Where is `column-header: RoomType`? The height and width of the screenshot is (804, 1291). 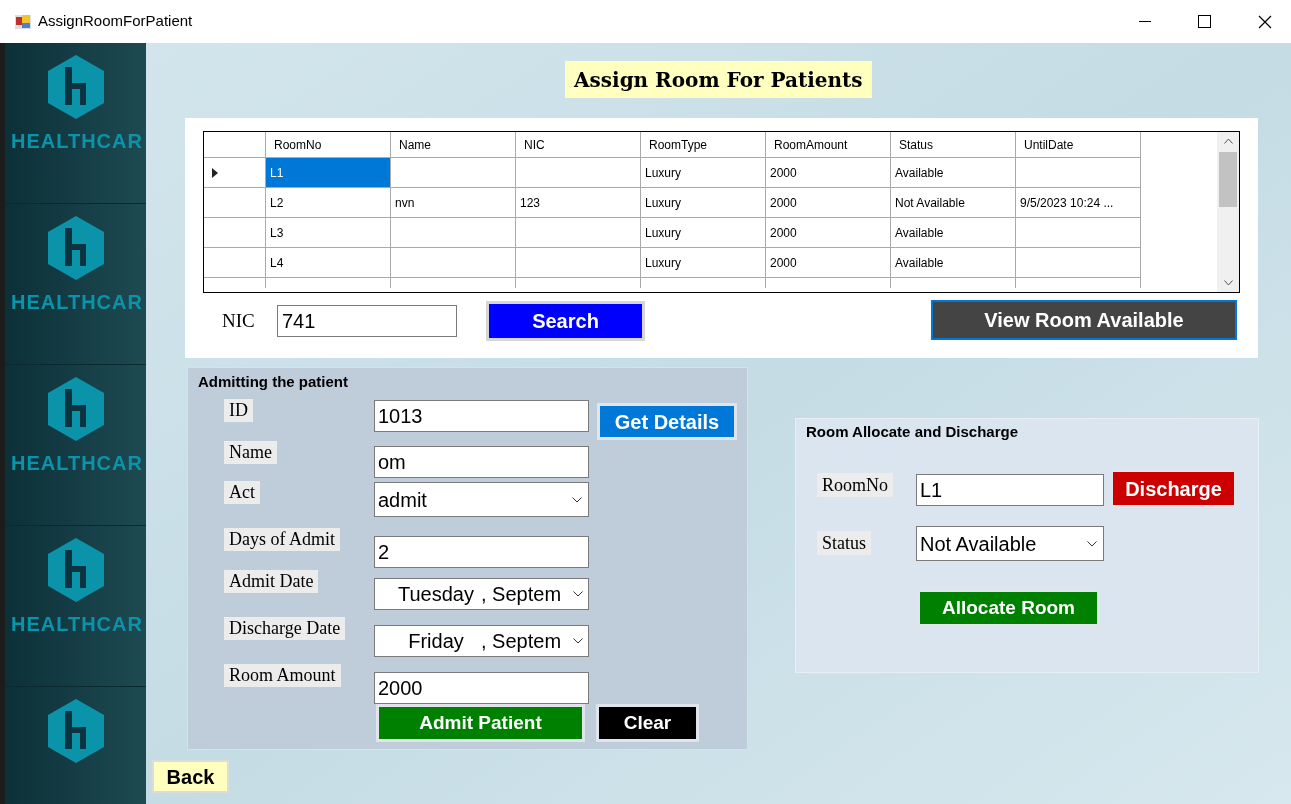
column-header: RoomType is located at coordinates (703, 145).